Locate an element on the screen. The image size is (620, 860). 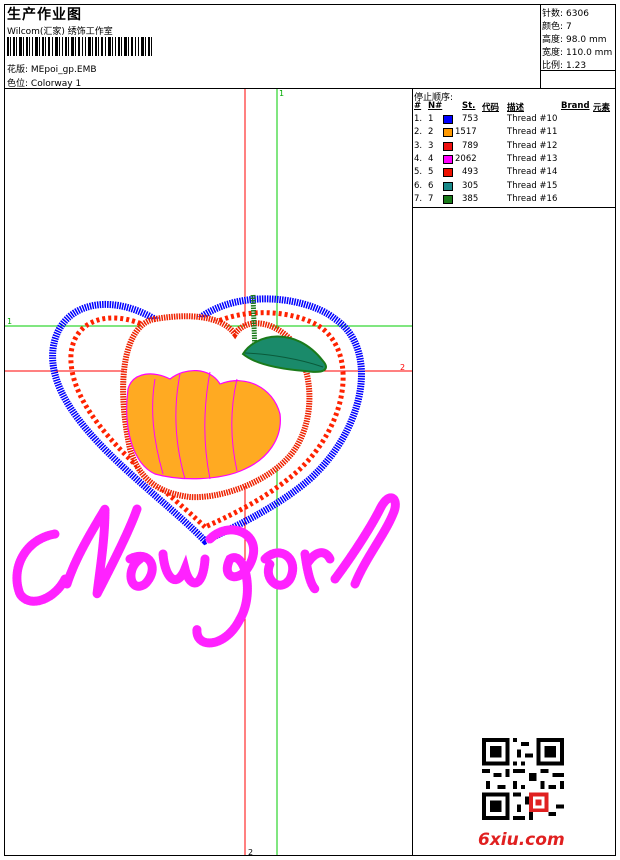
table-row: 1. 1 753 Thread #10 is located at coordinates (486, 119).